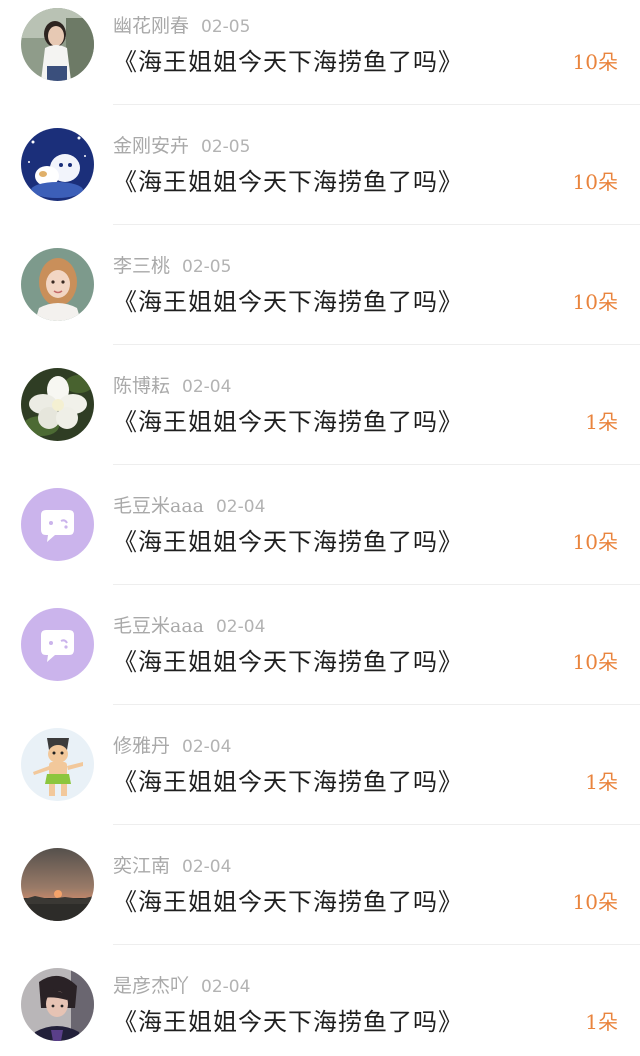 The height and width of the screenshot is (1056, 640). Describe the element at coordinates (57, 404) in the screenshot. I see `white-flower-avatar` at that location.